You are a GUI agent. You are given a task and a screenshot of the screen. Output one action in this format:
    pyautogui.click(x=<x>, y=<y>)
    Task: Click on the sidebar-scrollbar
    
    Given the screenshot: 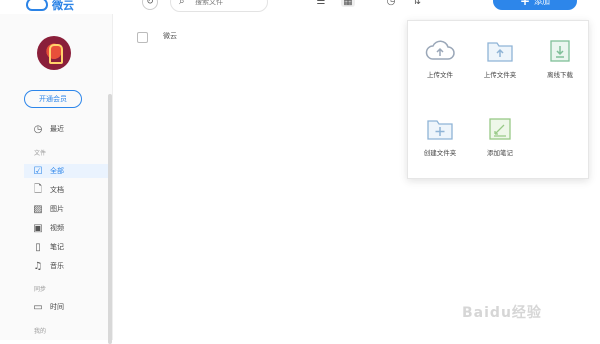 What is the action you would take?
    pyautogui.click(x=110, y=219)
    